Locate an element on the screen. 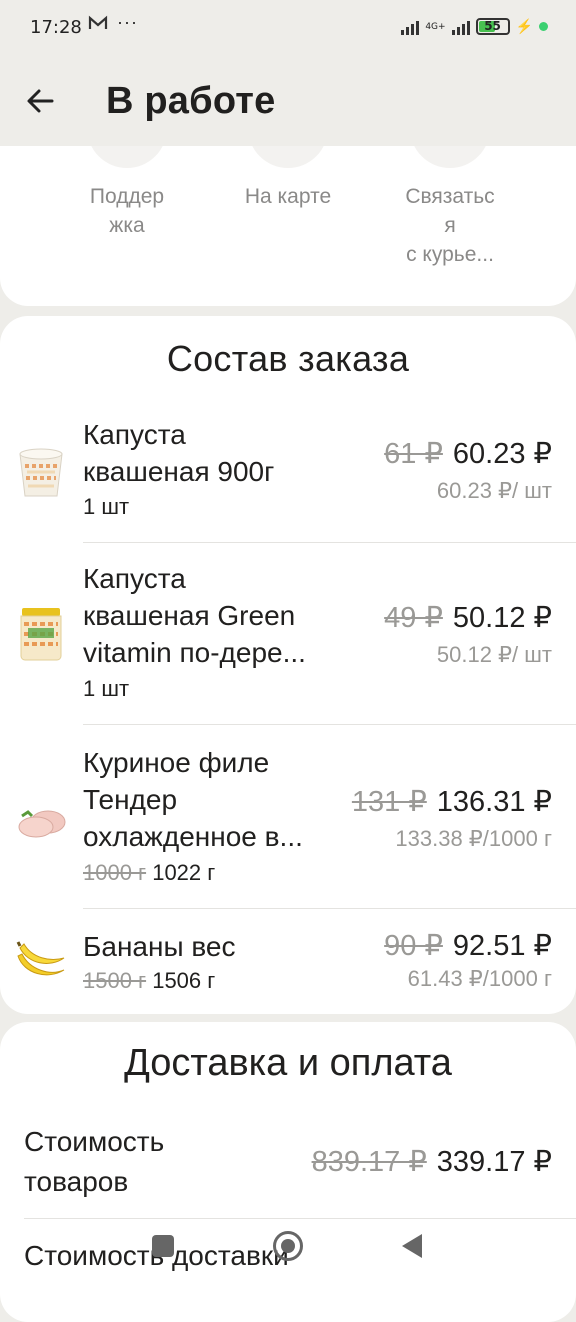 The height and width of the screenshot is (1322, 576). delivery-title: Доставка и оплата is located at coordinates (288, 1063).